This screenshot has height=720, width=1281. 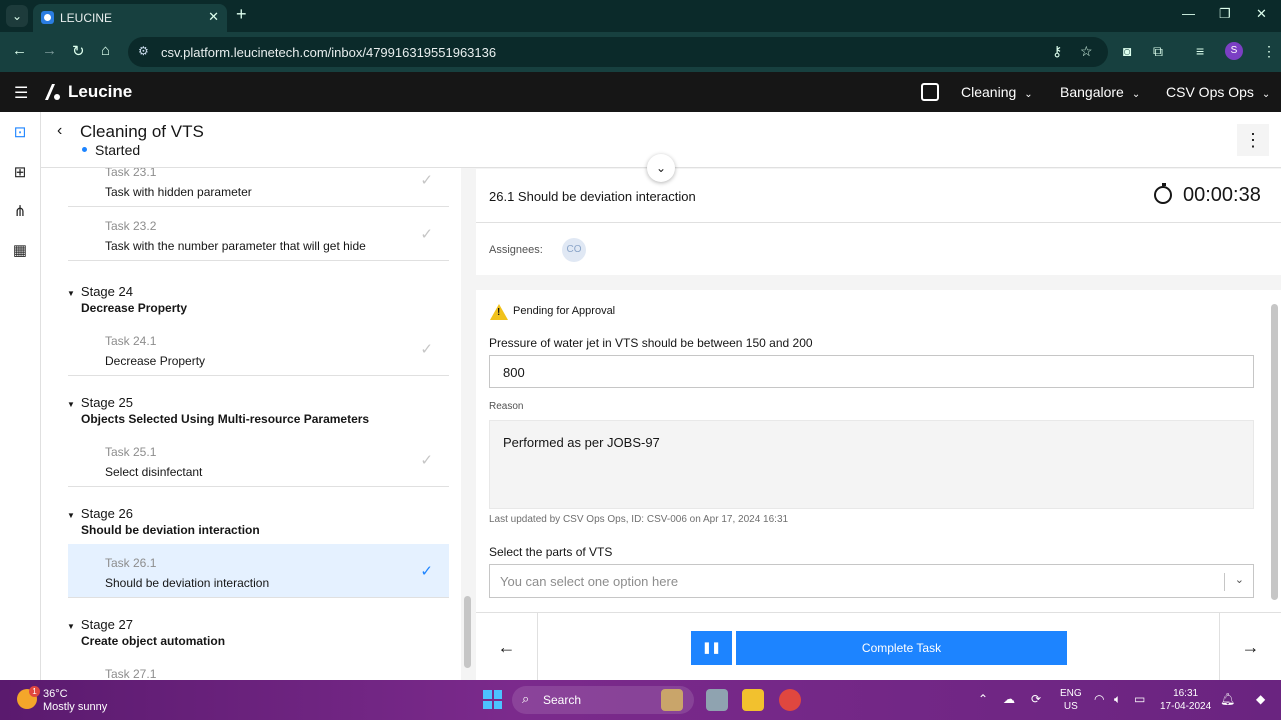 I want to click on leucine-logo-icon, so click(x=52, y=92).